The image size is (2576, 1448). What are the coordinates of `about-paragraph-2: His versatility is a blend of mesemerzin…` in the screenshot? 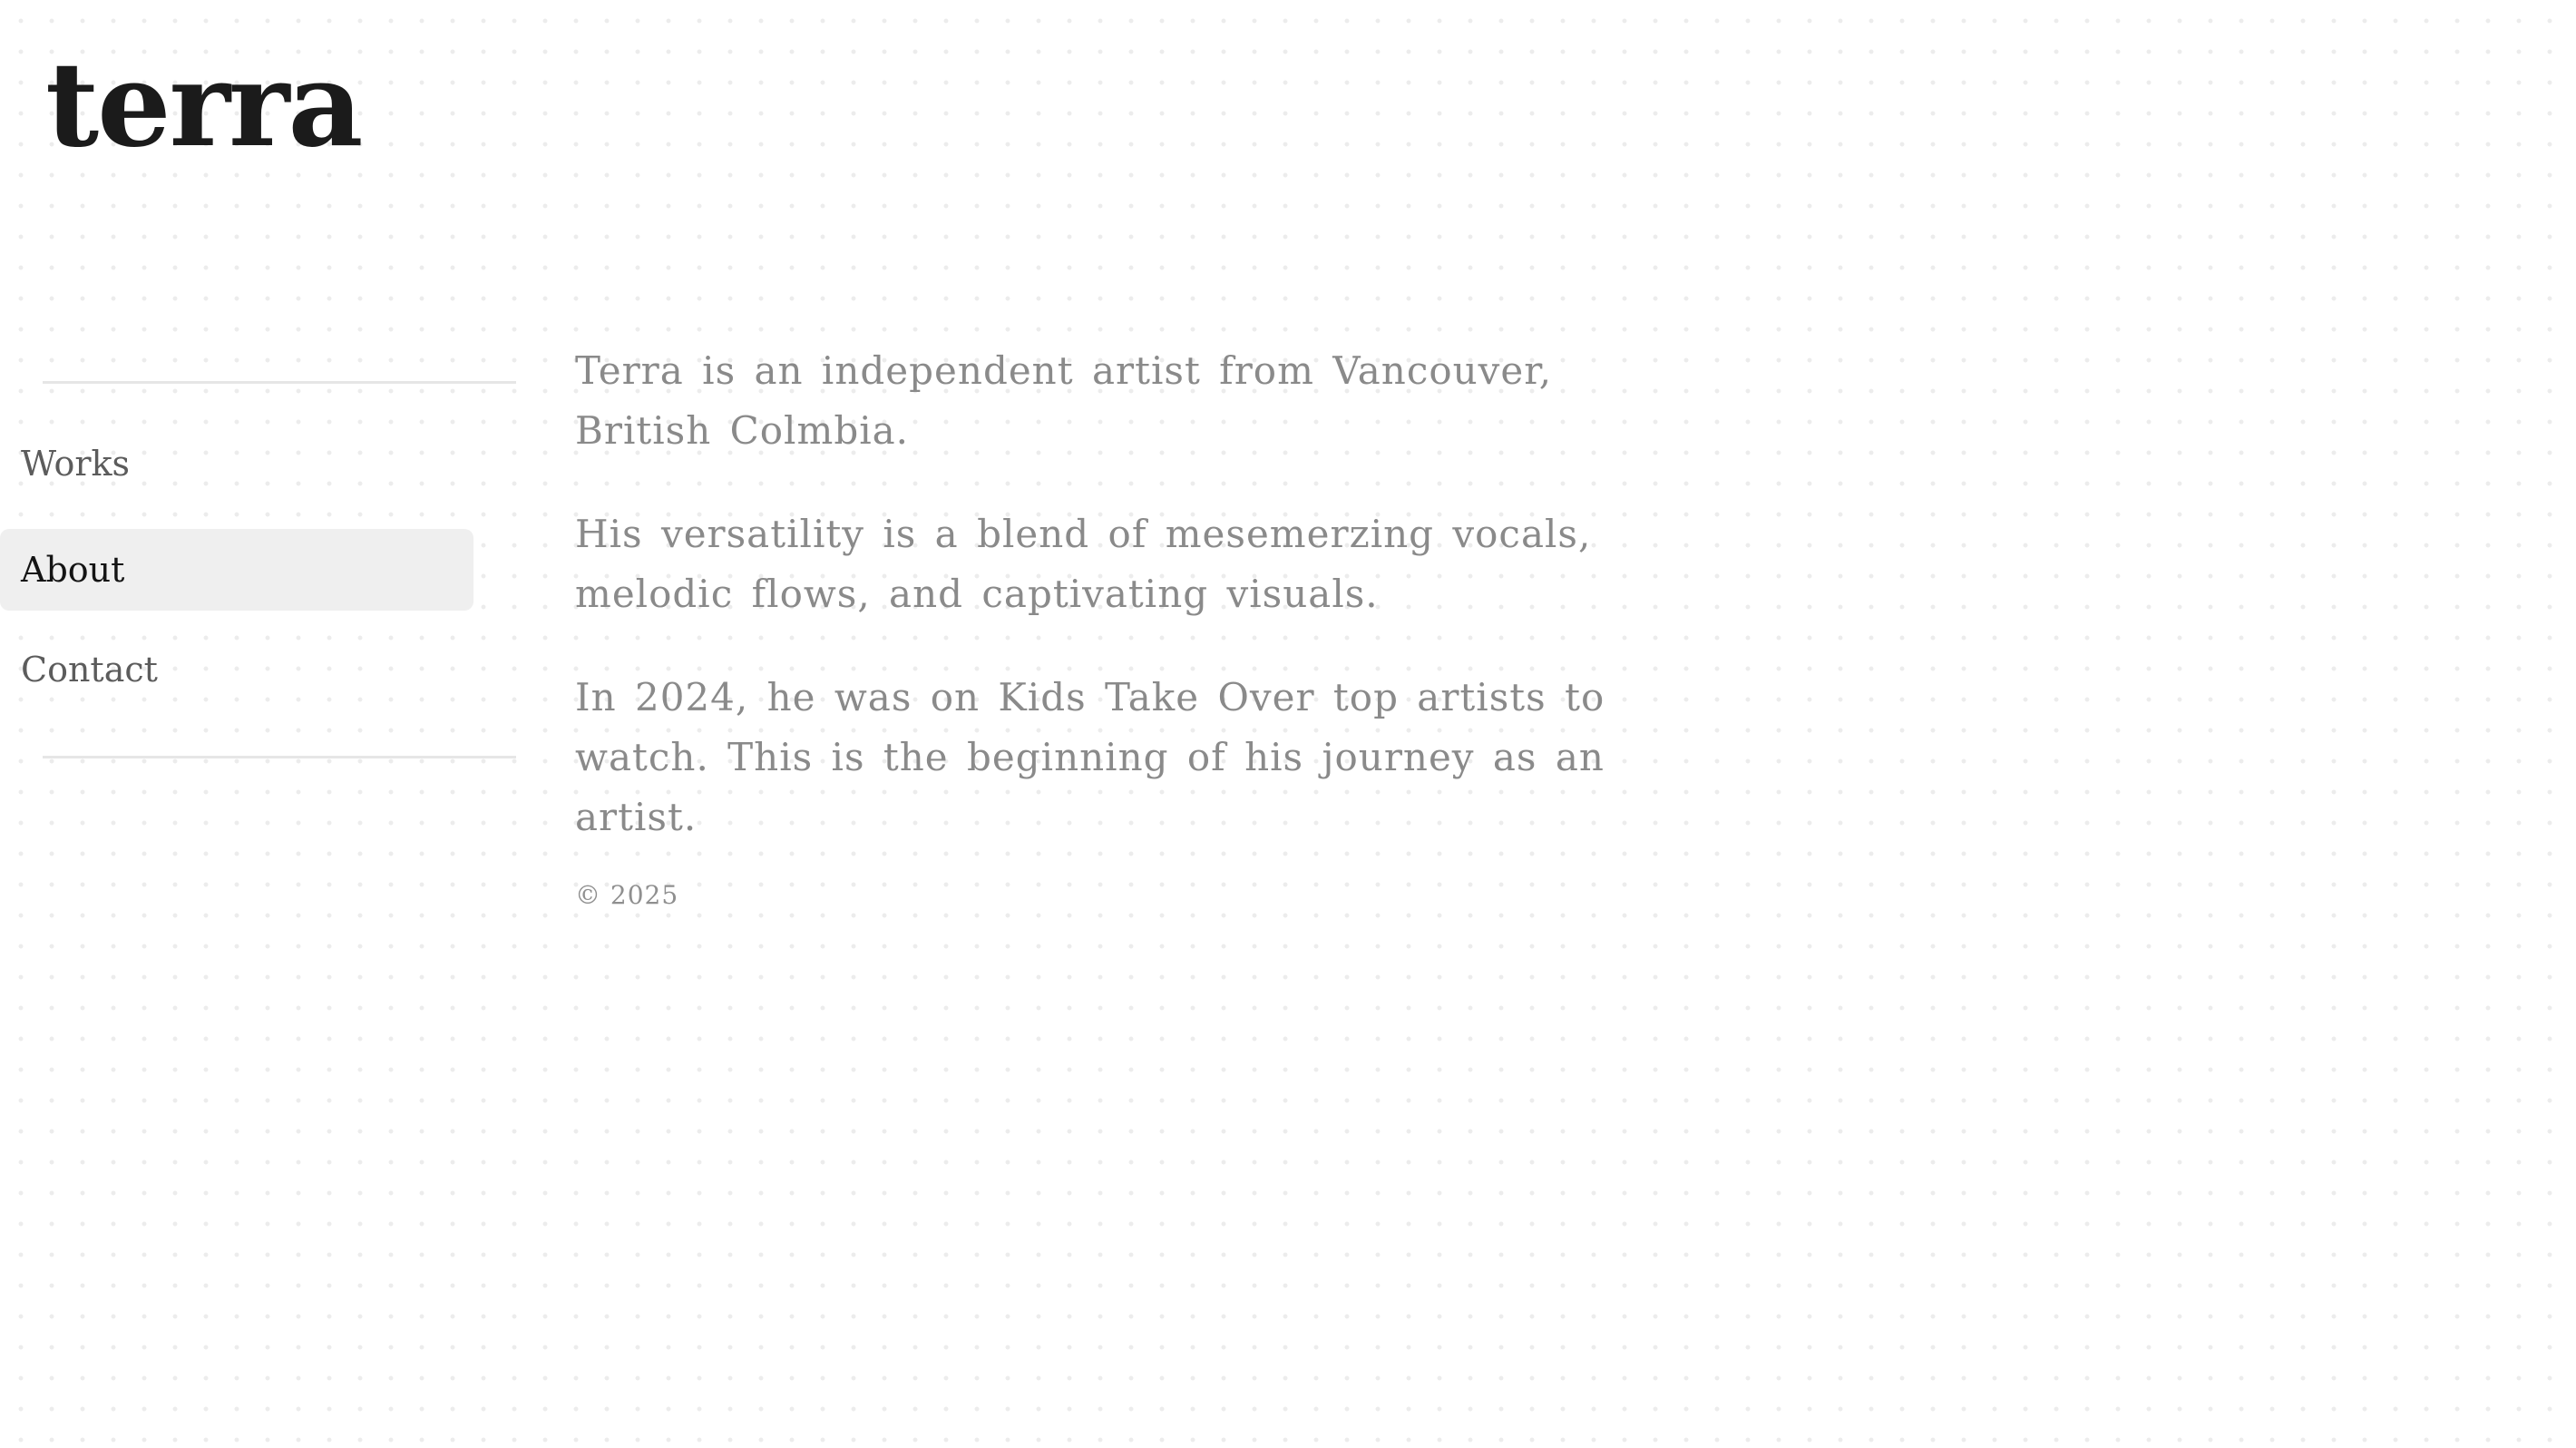 It's located at (1083, 564).